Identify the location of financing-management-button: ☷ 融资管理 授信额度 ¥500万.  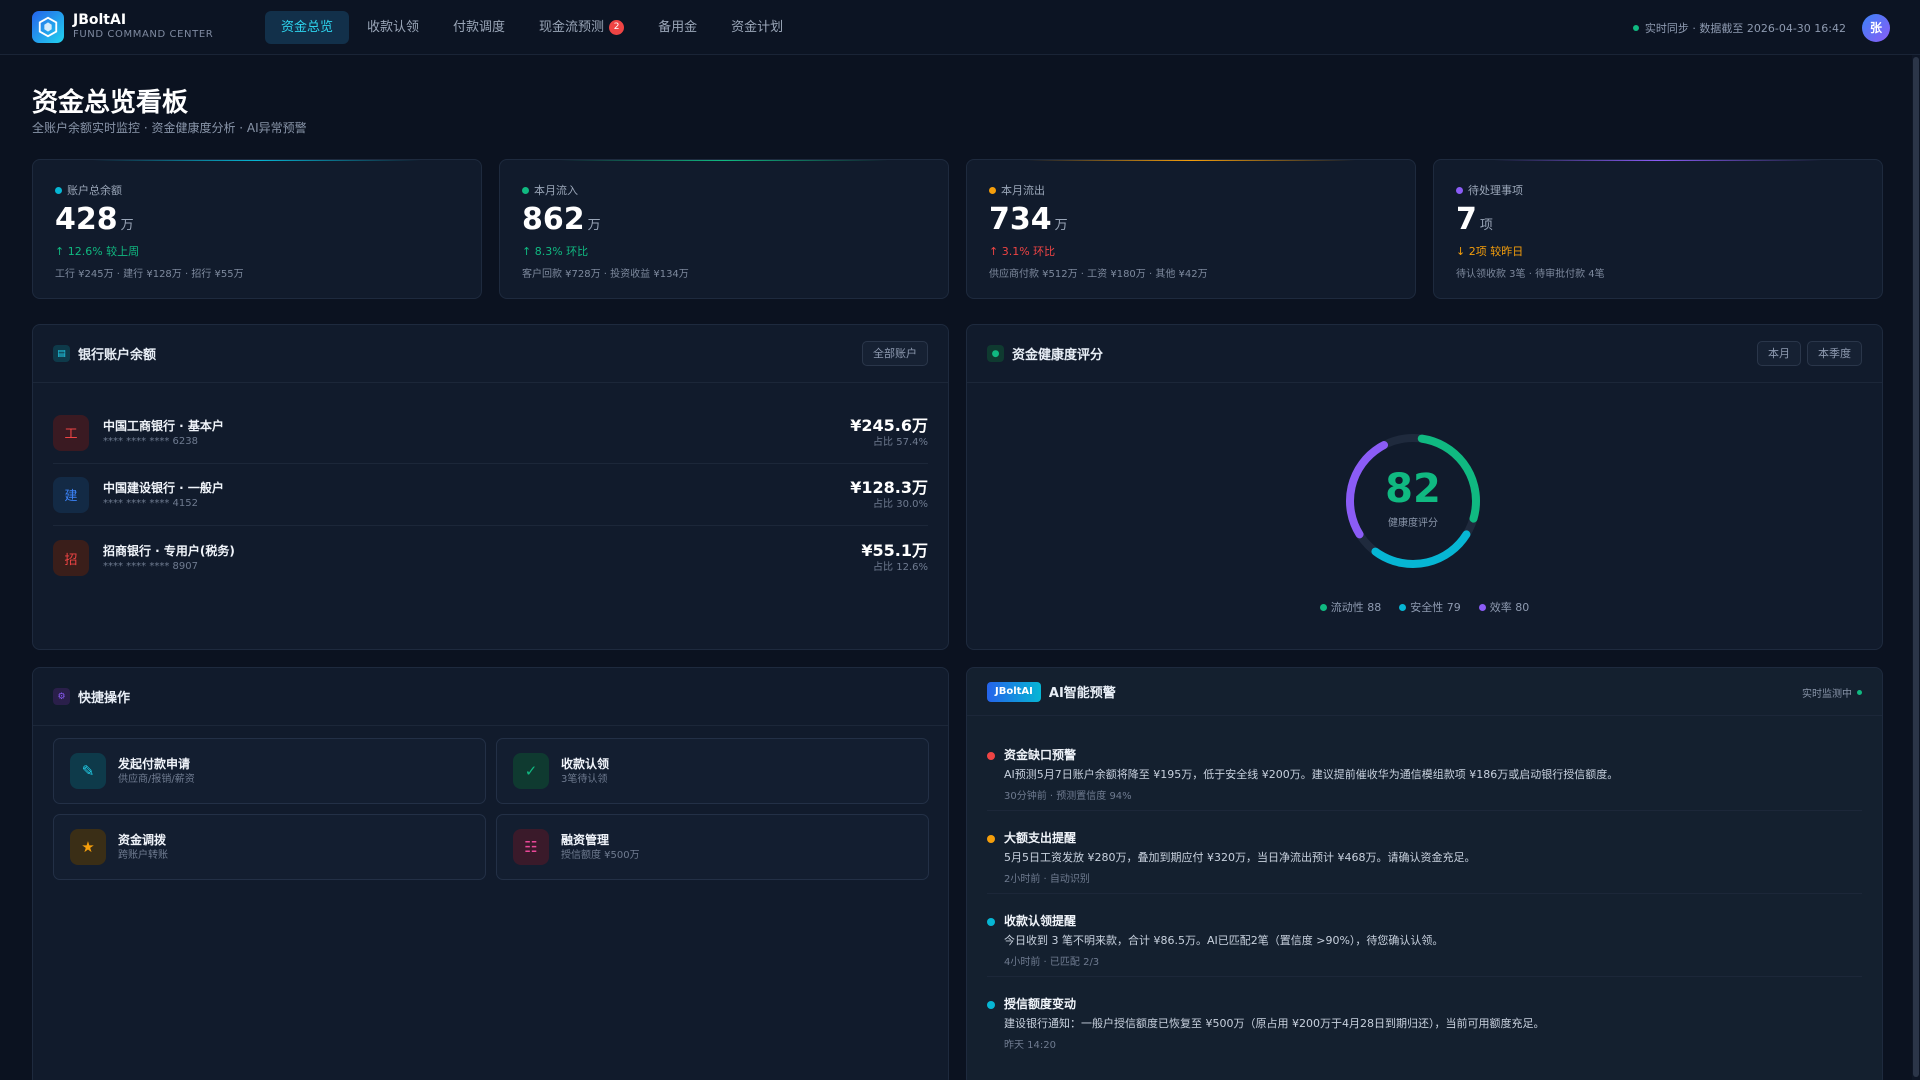
(712, 847).